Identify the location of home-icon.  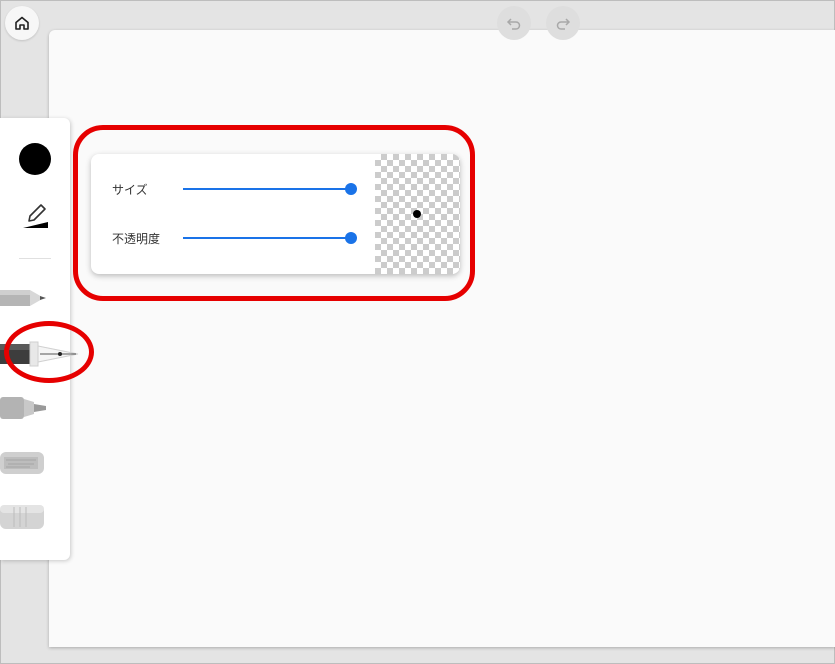
(22, 23).